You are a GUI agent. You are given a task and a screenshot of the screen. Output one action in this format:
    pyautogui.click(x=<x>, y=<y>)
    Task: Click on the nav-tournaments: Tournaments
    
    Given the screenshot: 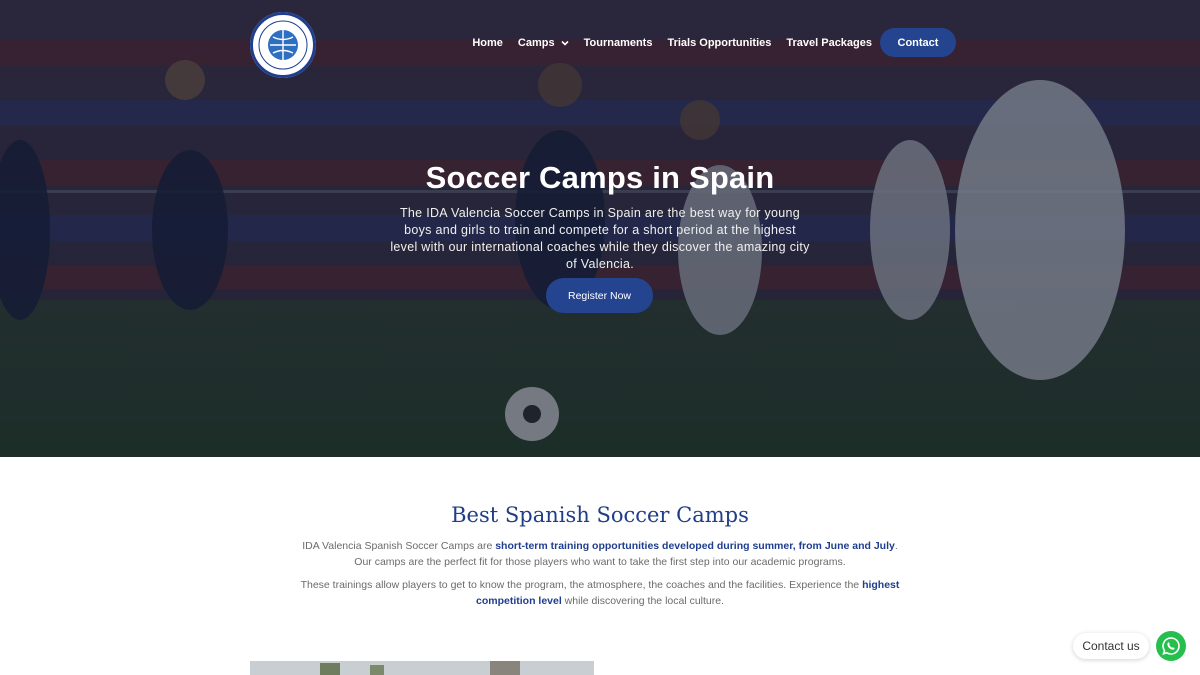 What is the action you would take?
    pyautogui.click(x=618, y=43)
    